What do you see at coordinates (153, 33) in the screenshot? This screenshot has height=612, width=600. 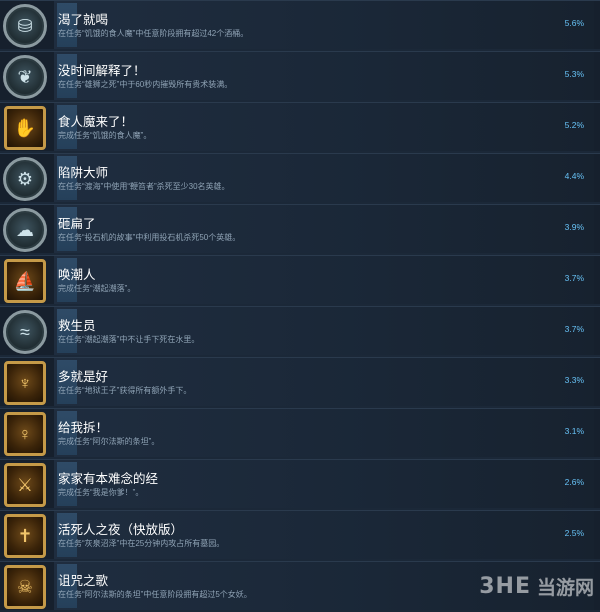 I see `achievement-description: 在任务“饥饿的食人魔”中任意阶段拥有超过42个酒桶。` at bounding box center [153, 33].